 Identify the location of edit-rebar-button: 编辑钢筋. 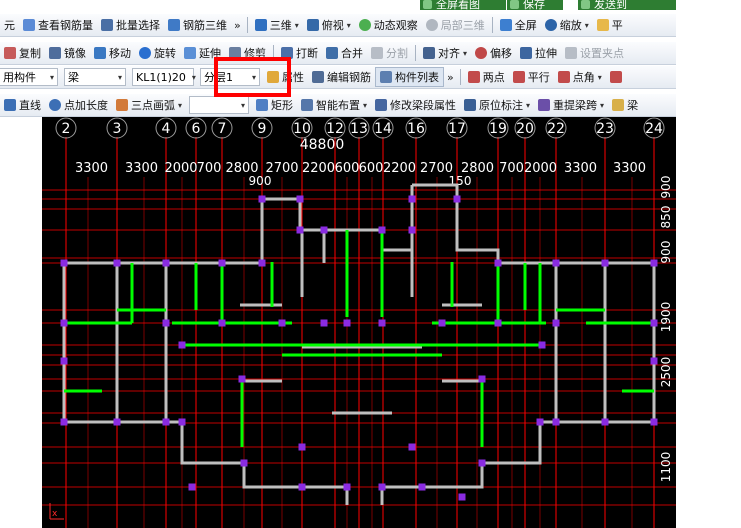
(341, 77).